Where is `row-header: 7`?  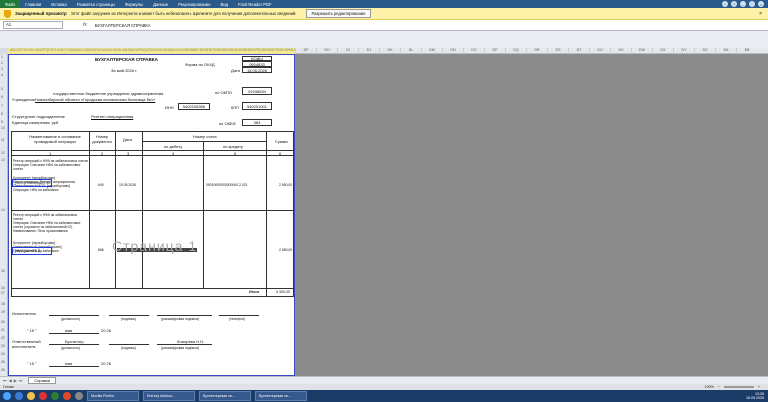 row-header: 7 is located at coordinates (2, 106).